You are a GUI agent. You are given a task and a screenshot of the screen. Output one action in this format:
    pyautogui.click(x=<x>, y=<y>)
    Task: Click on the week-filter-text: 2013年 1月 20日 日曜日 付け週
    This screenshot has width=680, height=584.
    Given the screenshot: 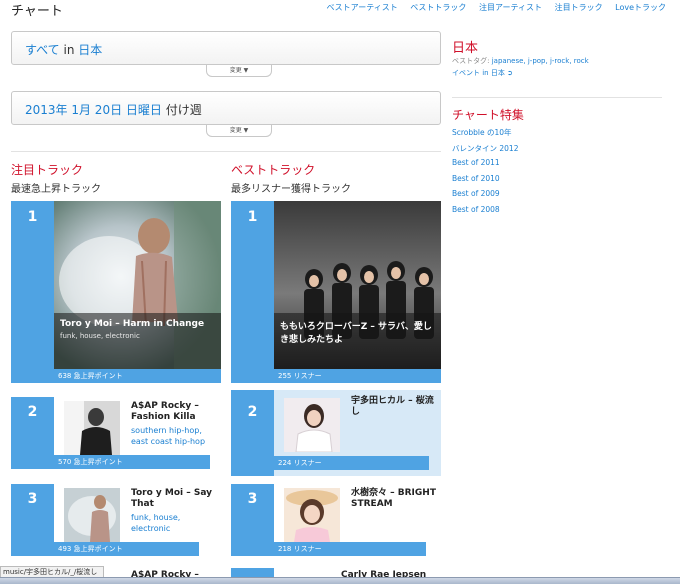 What is the action you would take?
    pyautogui.click(x=113, y=109)
    